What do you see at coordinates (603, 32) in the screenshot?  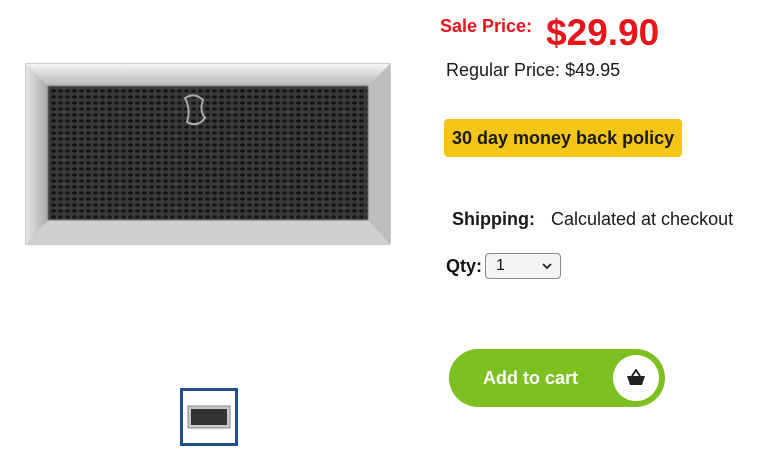 I see `sale-price-value: $29.90` at bounding box center [603, 32].